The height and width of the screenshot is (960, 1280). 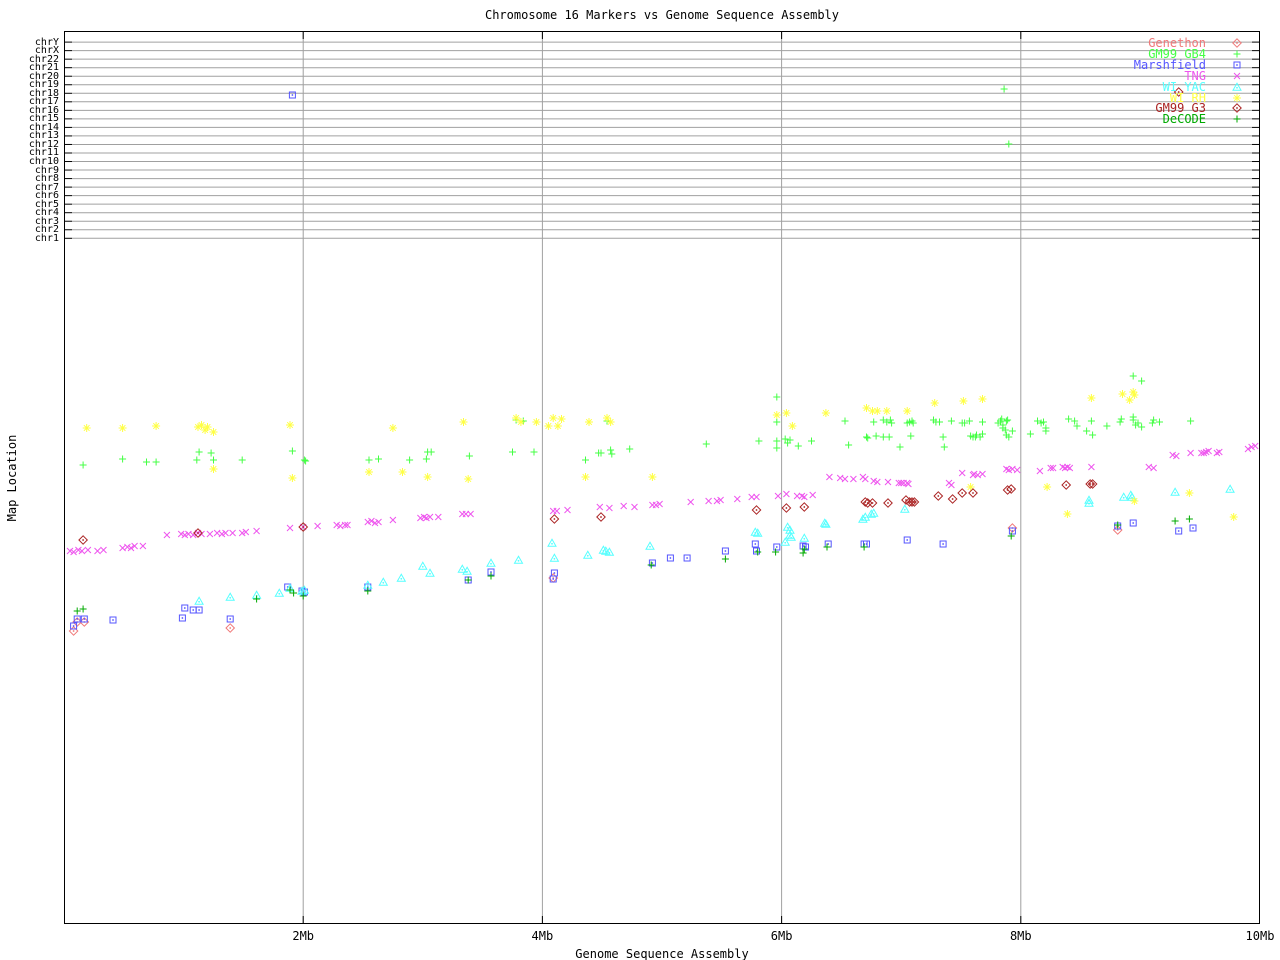 What do you see at coordinates (46, 238) in the screenshot?
I see `y-axis-chr-label: chr1` at bounding box center [46, 238].